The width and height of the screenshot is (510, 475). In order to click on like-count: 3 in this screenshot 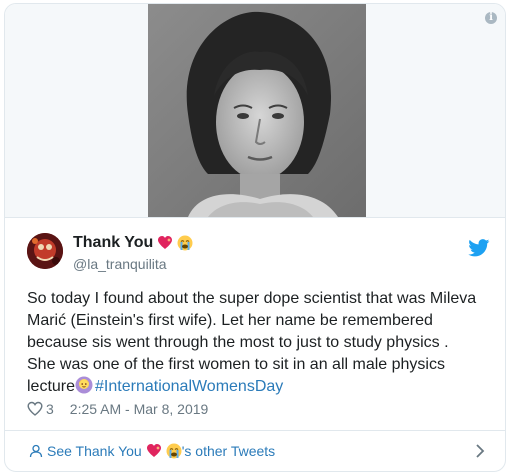, I will do `click(50, 409)`.